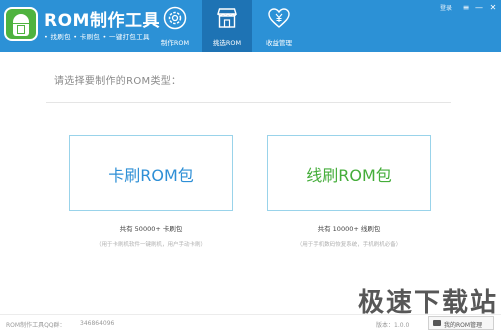 The image size is (501, 334). Describe the element at coordinates (349, 229) in the screenshot. I see `line-flash-count: 共有 10000+ 线刷包` at that location.